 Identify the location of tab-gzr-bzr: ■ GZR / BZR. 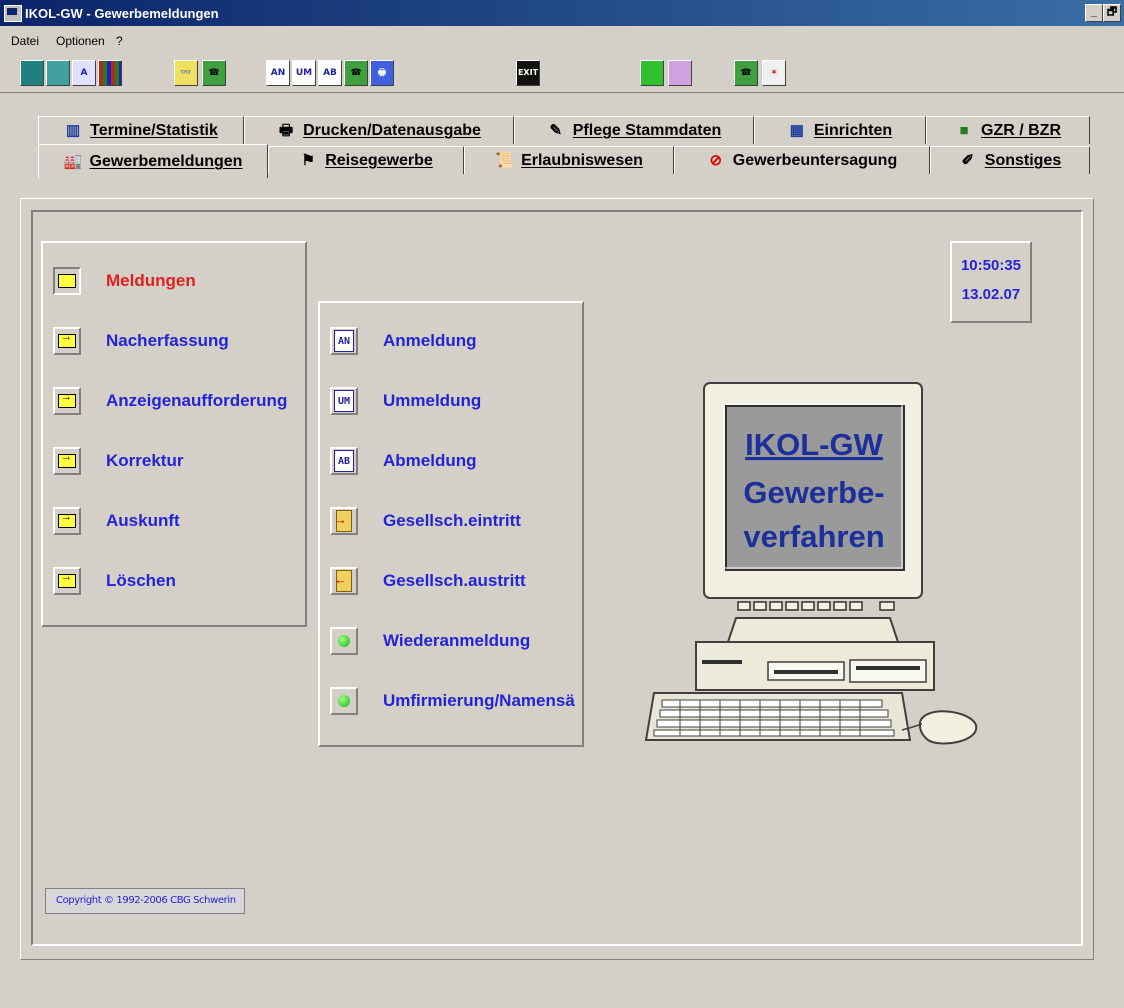
(1008, 130).